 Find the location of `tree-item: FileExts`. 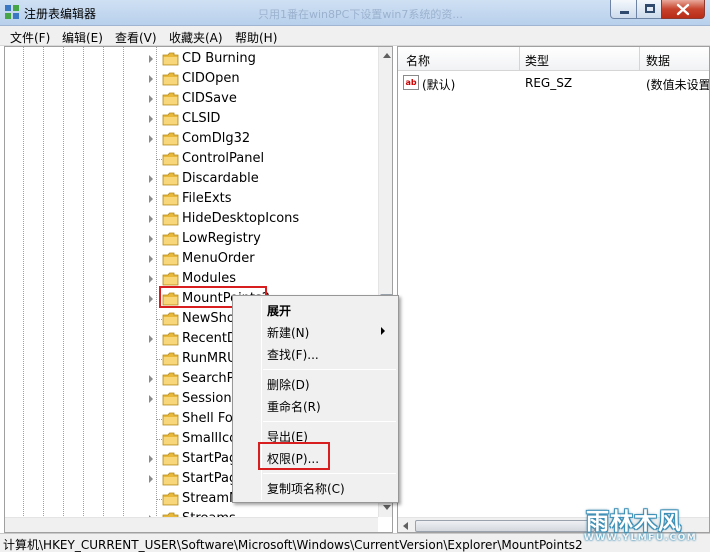

tree-item: FileExts is located at coordinates (191, 199).